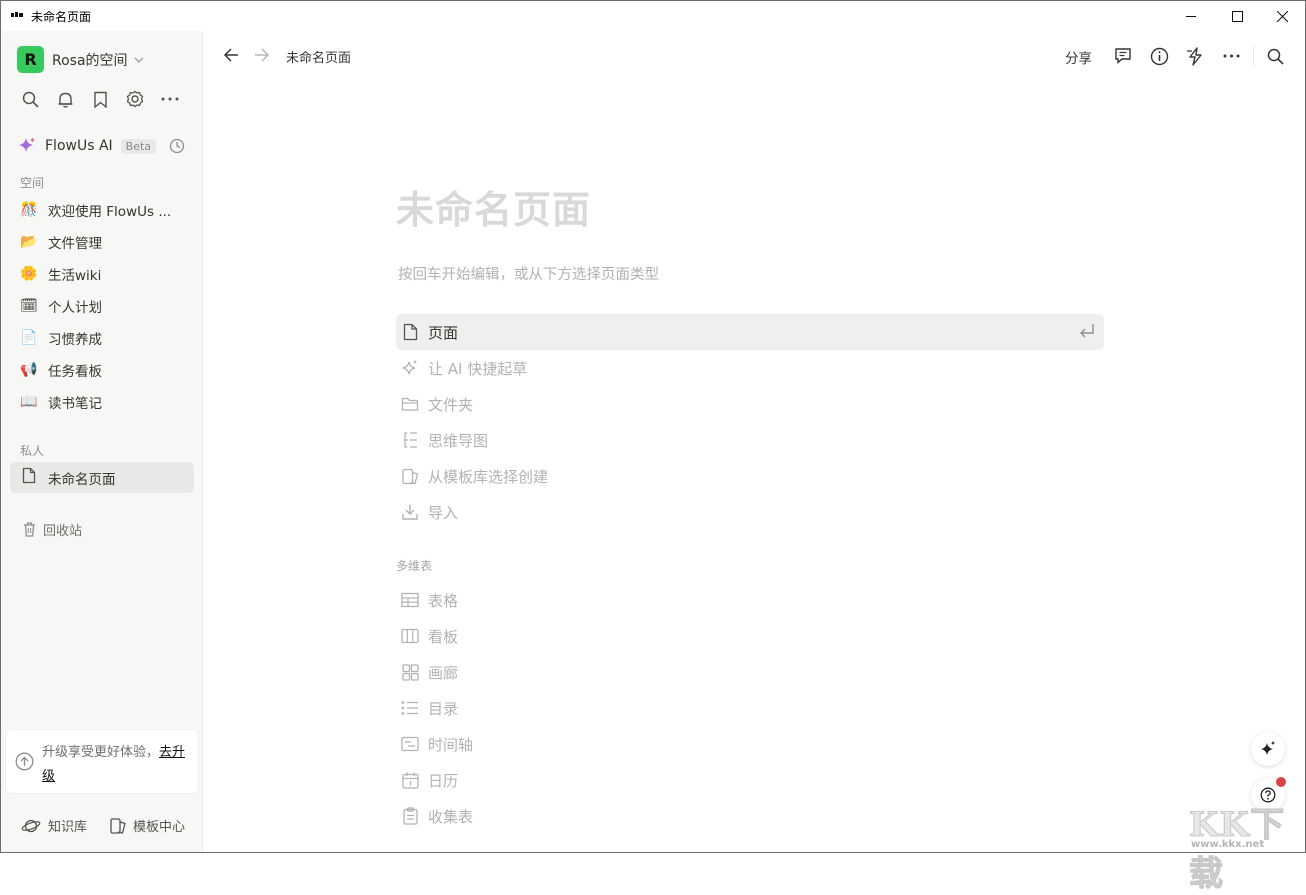 This screenshot has width=1306, height=895. I want to click on maximize-button, so click(1237, 16).